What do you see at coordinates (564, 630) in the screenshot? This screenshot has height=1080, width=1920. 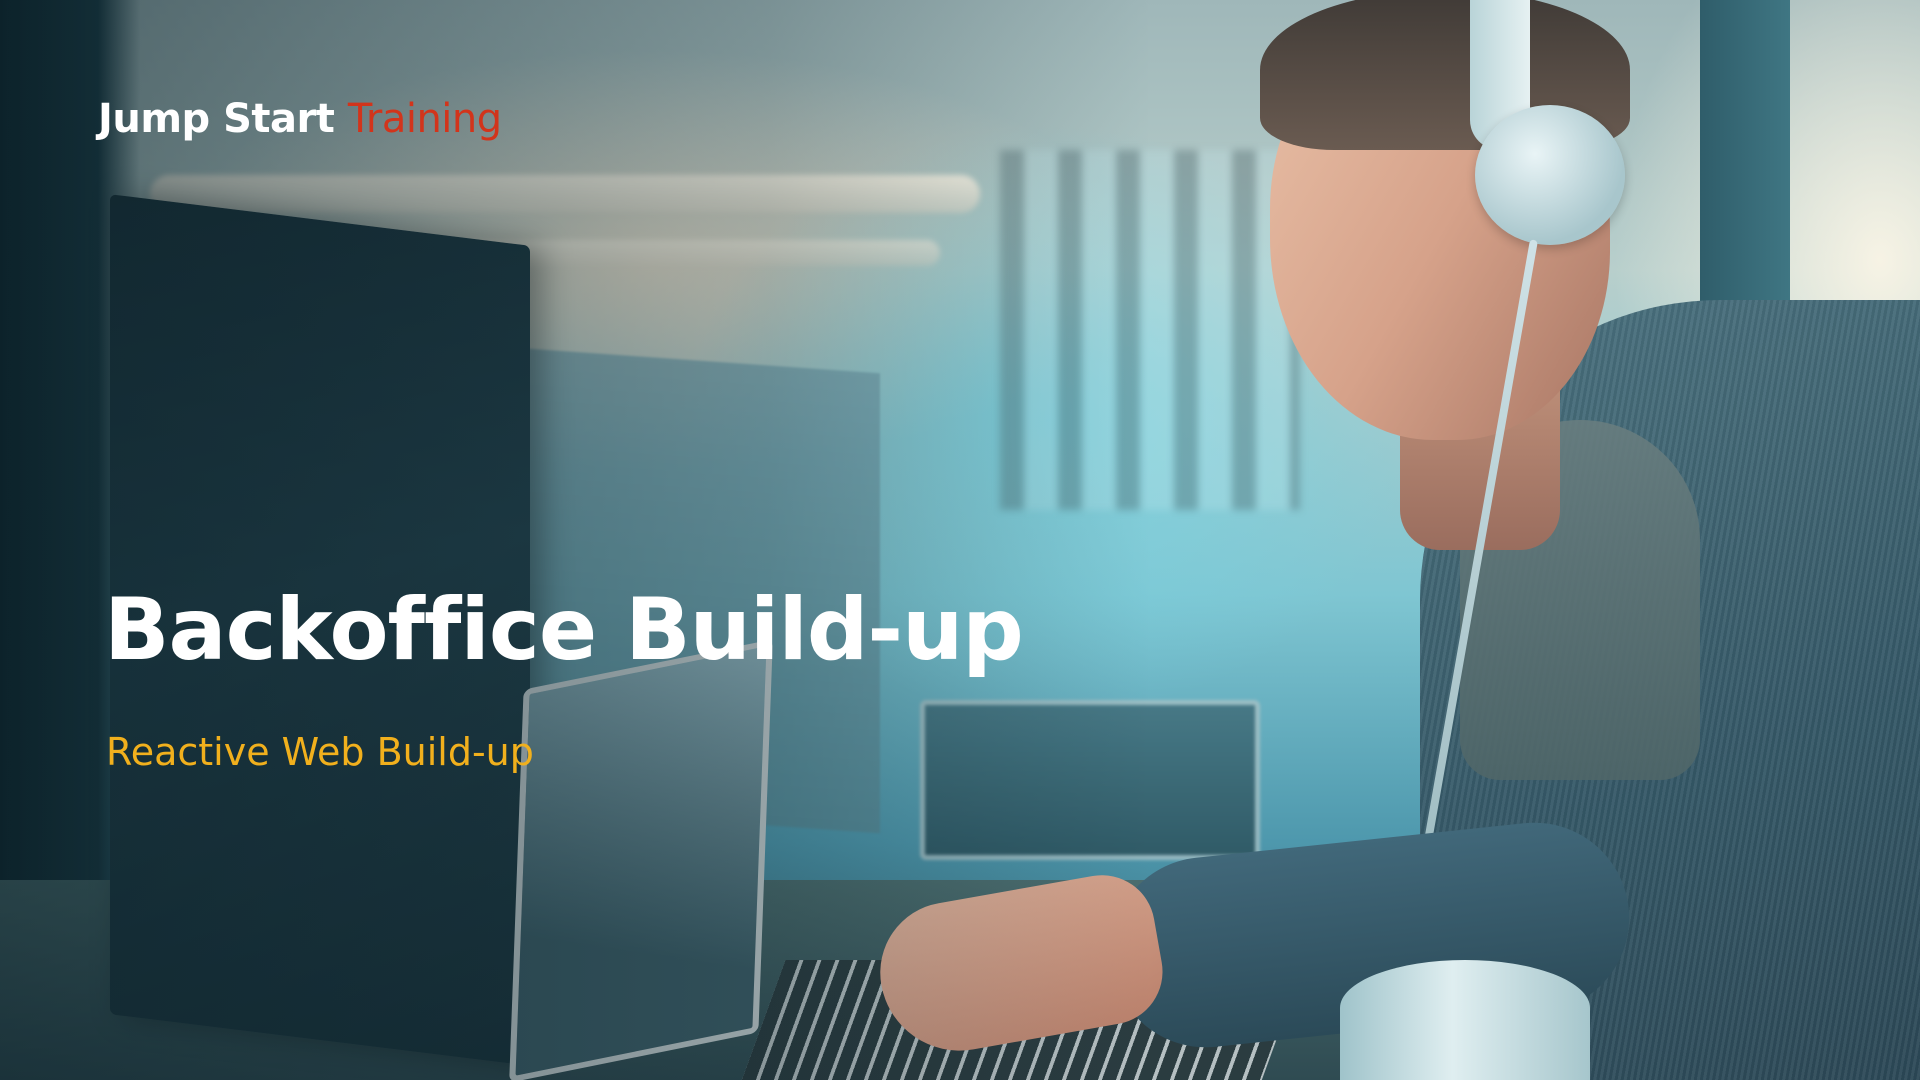 I see `slide-title: Backoffice Build-up` at bounding box center [564, 630].